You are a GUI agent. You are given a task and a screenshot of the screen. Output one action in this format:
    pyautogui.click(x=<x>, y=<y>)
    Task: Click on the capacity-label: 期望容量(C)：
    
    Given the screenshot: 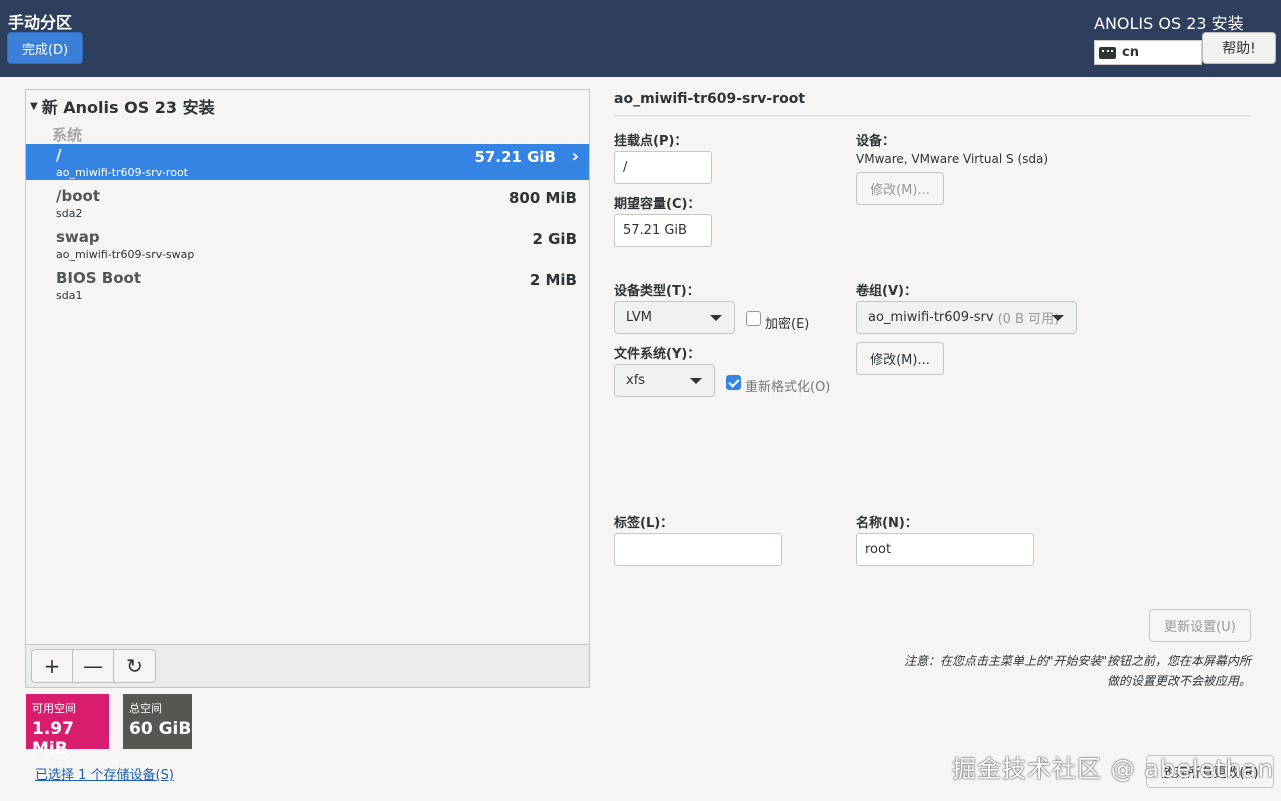 What is the action you would take?
    pyautogui.click(x=657, y=204)
    